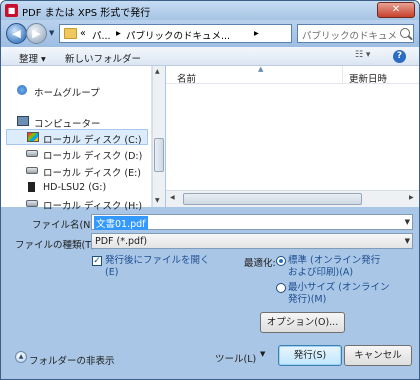  I want to click on optimize-standard-label-line2: および印刷)(A), so click(320, 273).